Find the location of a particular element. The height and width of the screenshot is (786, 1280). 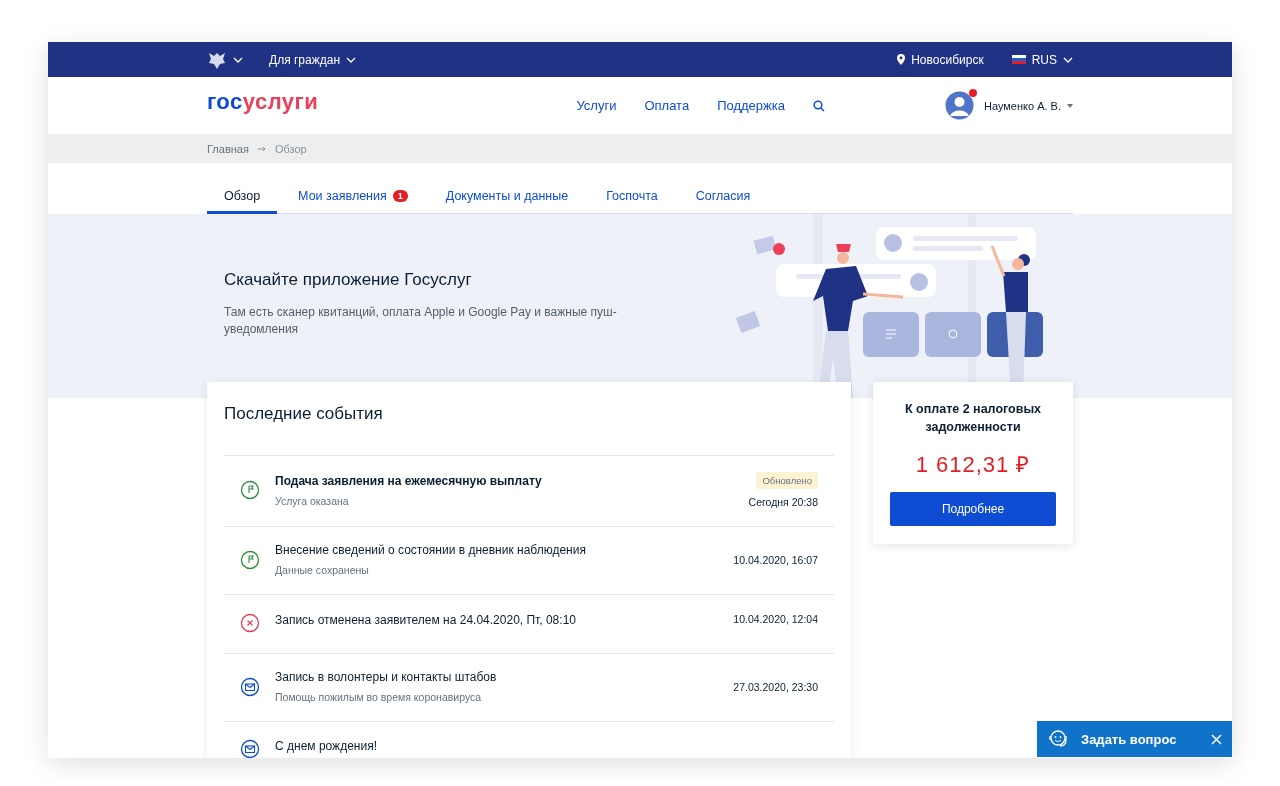

event-time: 27.03.2020, 23:30 is located at coordinates (775, 686).